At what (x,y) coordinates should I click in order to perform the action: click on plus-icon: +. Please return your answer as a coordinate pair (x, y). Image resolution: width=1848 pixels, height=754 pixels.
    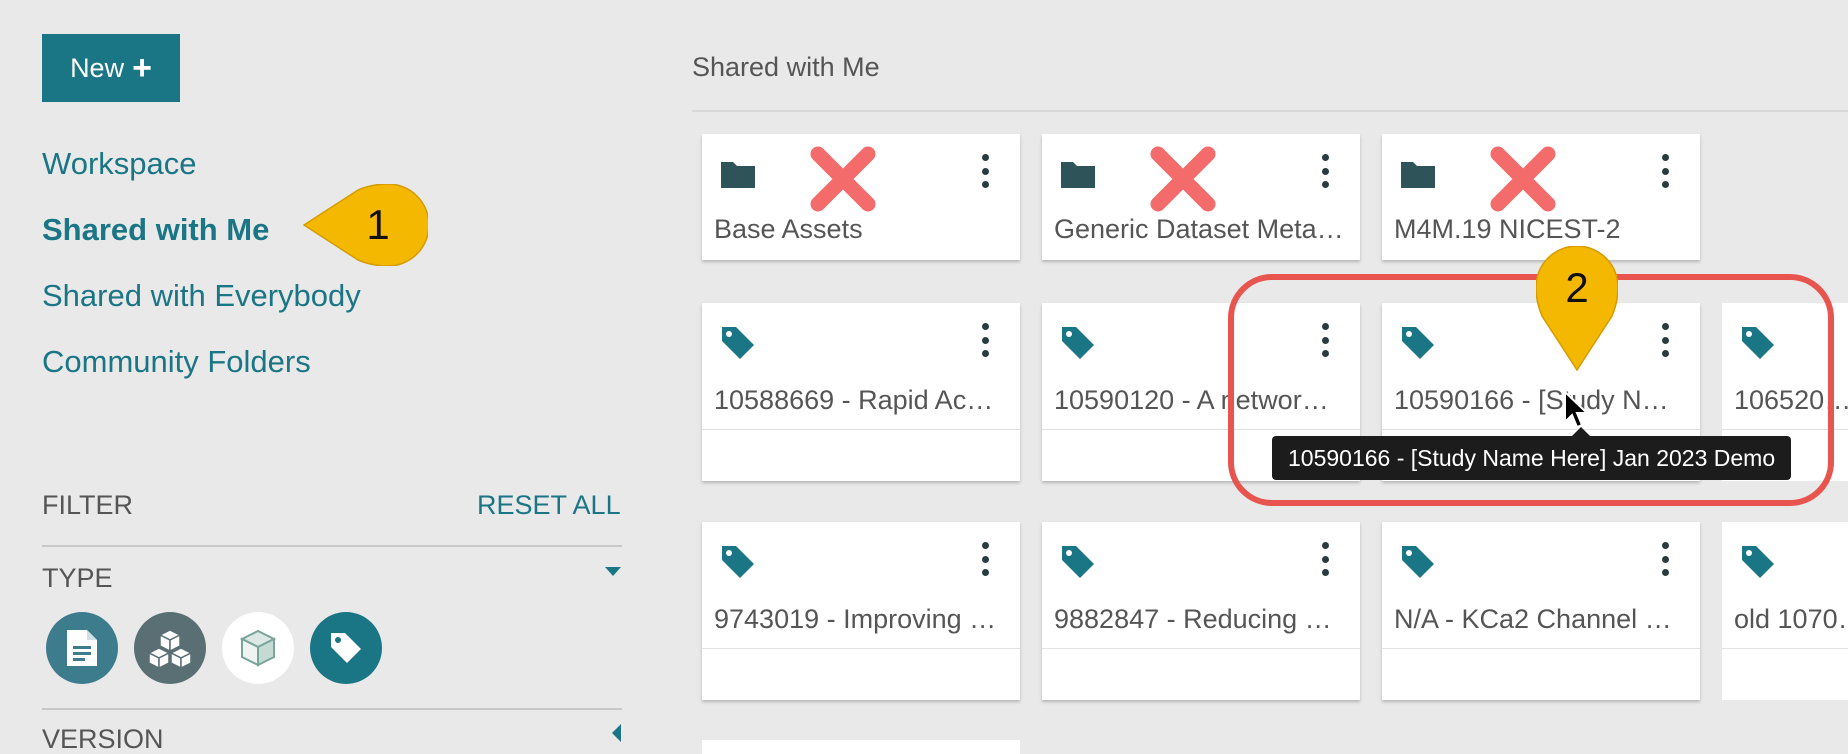
    Looking at the image, I should click on (142, 68).